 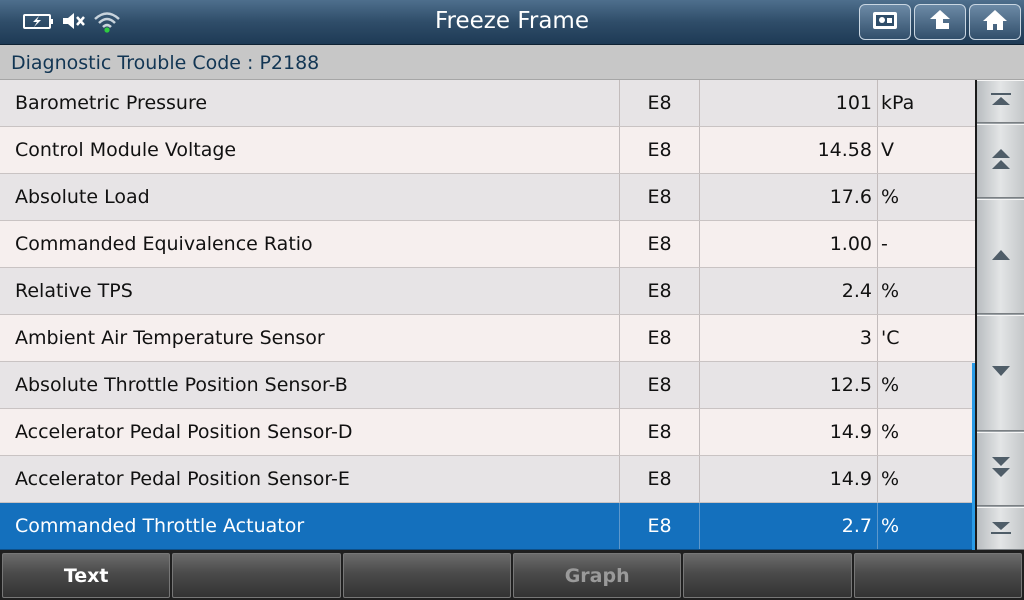 What do you see at coordinates (789, 291) in the screenshot?
I see `parameter-value: 2.4` at bounding box center [789, 291].